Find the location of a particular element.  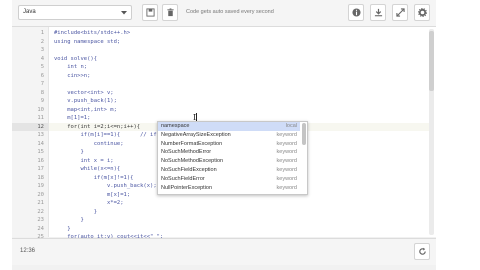

line-number: 3 is located at coordinates (42, 50).